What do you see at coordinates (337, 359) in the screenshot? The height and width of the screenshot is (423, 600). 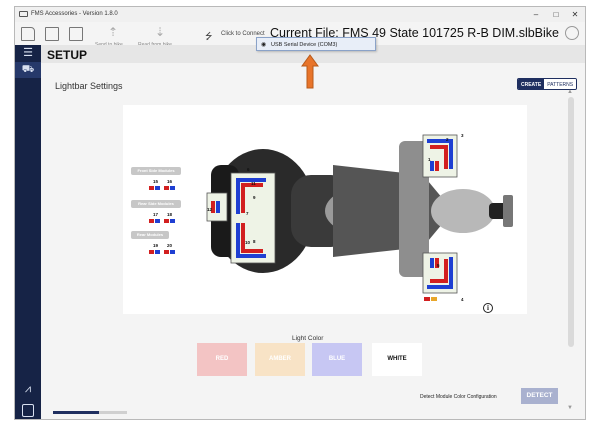 I see `color-blue-button: BLUE` at bounding box center [337, 359].